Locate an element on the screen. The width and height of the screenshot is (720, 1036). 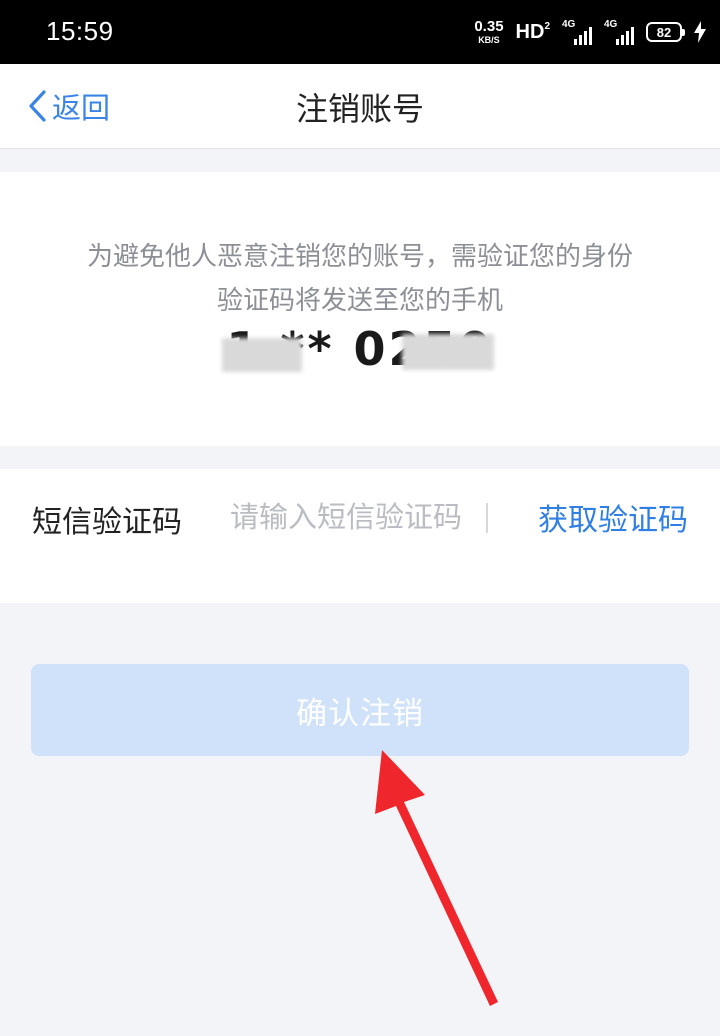
divider is located at coordinates (487, 518).